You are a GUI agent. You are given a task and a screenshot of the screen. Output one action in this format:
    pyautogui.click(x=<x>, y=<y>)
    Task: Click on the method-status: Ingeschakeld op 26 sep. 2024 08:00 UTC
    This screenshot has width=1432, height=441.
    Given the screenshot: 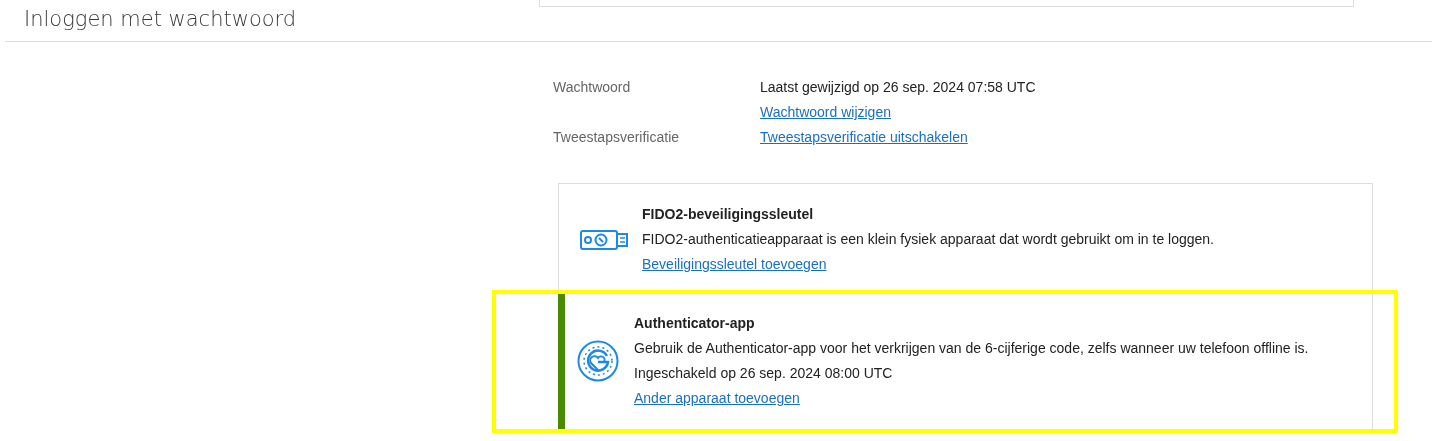 What is the action you would take?
    pyautogui.click(x=764, y=373)
    